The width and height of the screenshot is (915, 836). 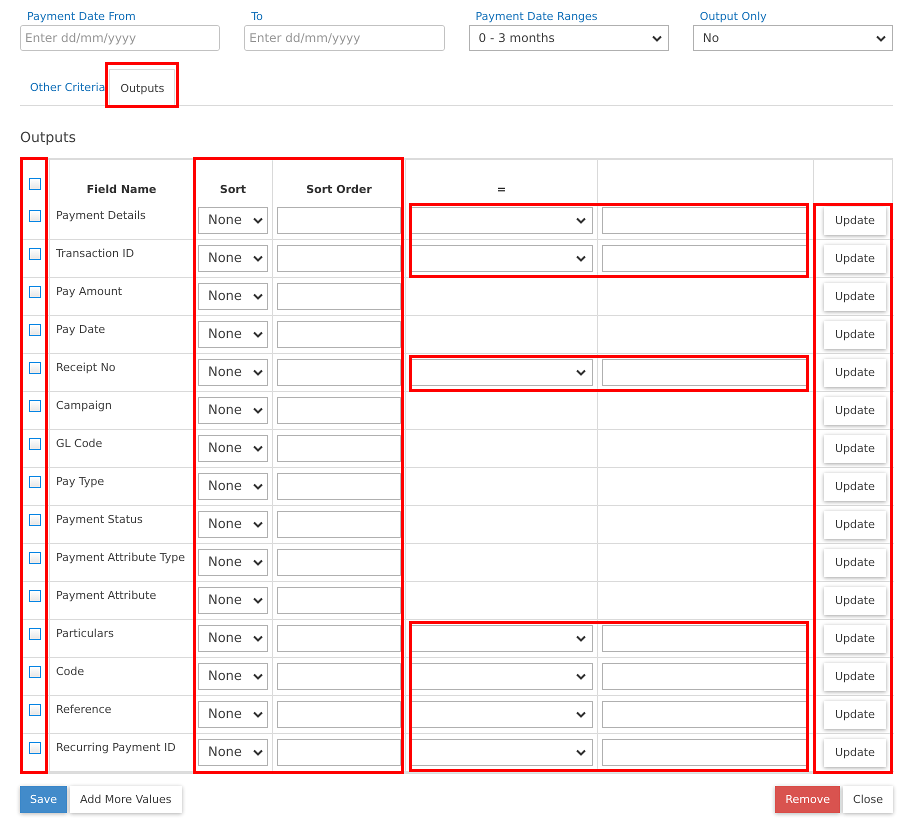 What do you see at coordinates (84, 405) in the screenshot?
I see `field-name: Campaign` at bounding box center [84, 405].